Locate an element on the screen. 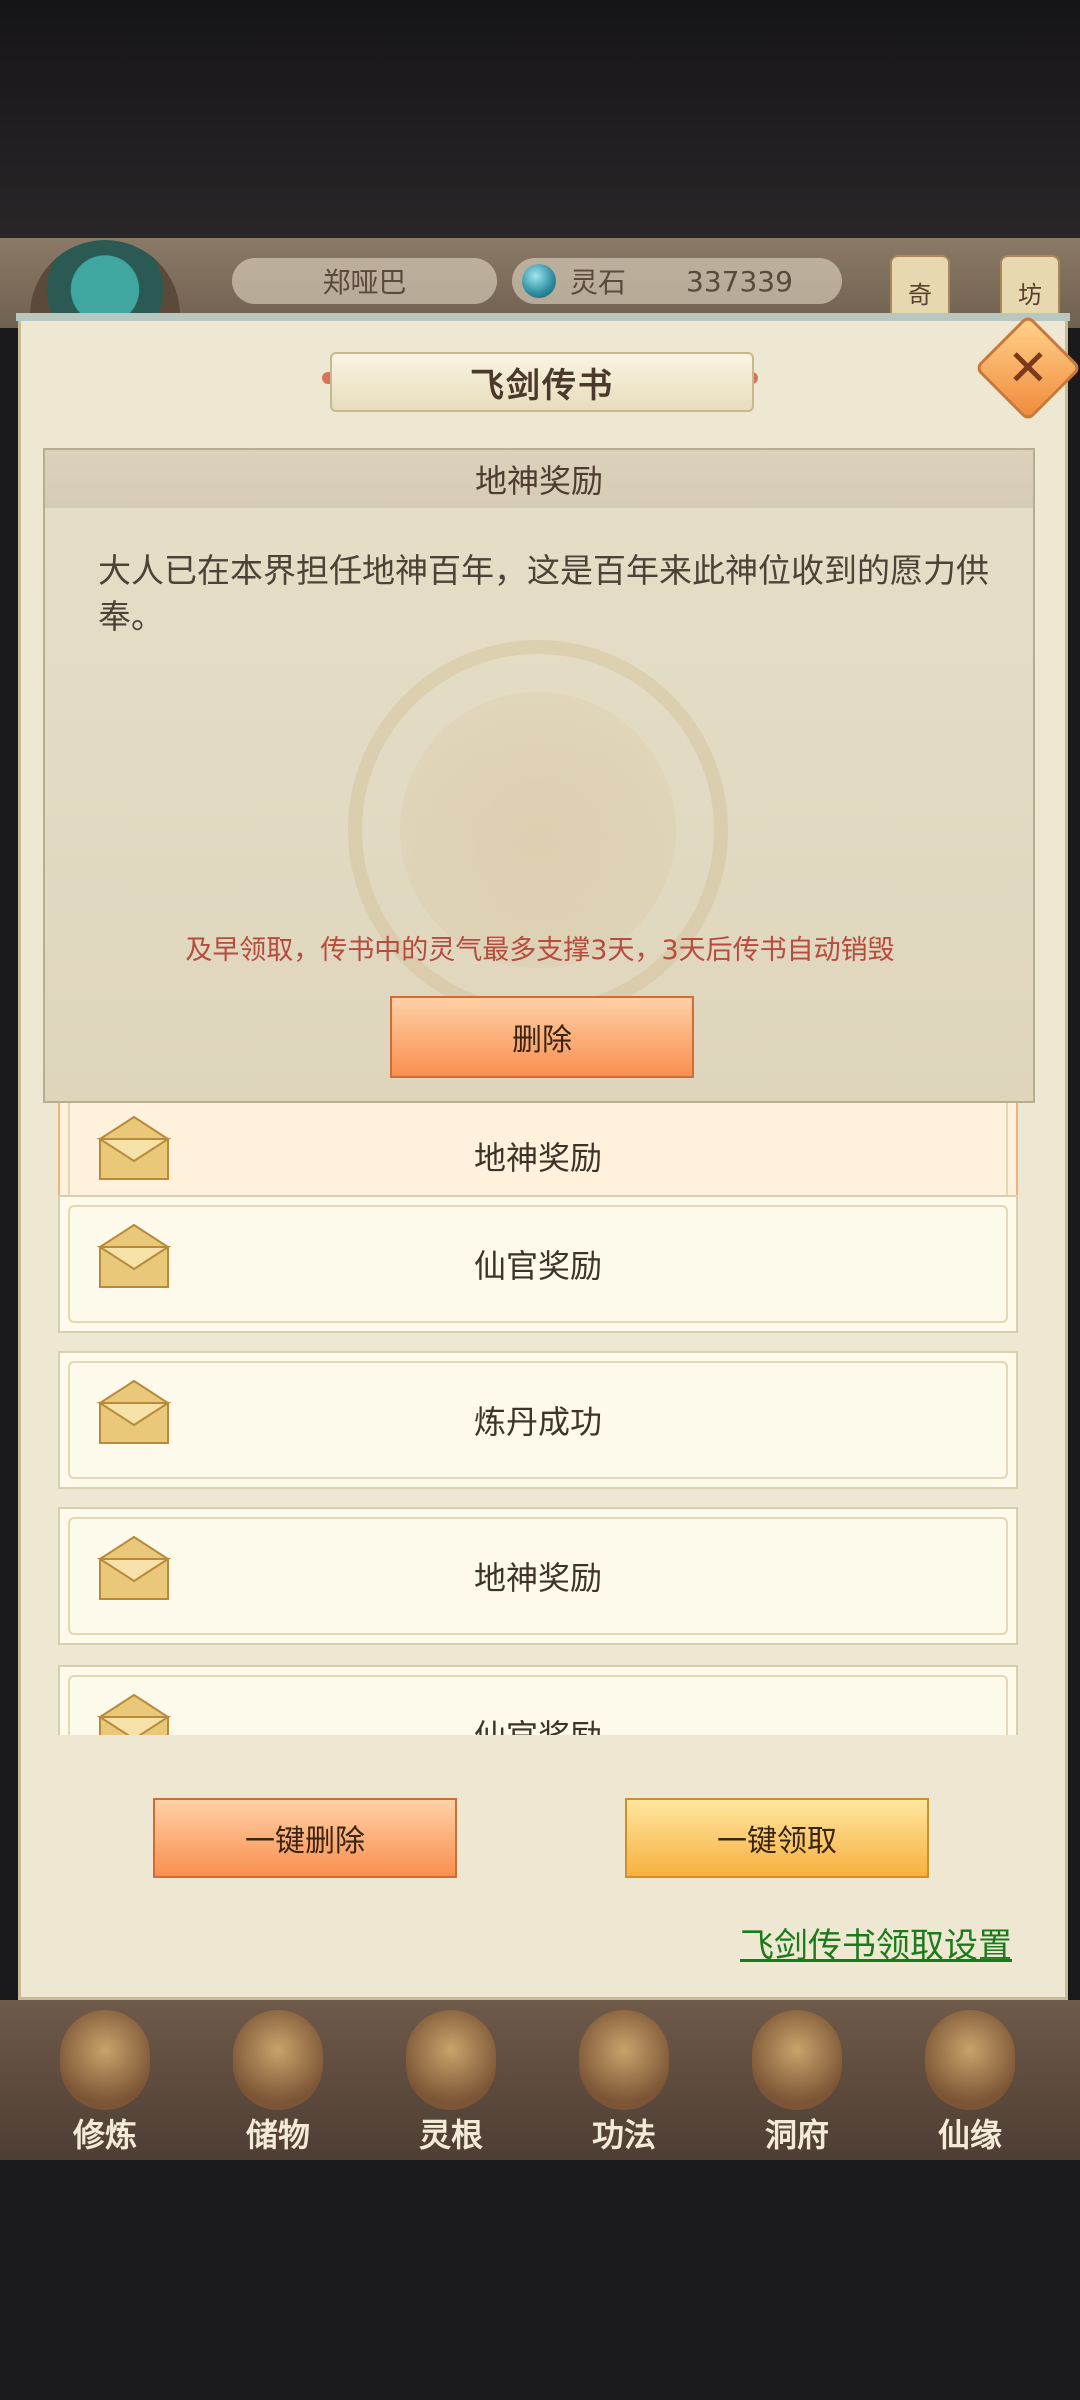  mail-item: 炼丹成功 is located at coordinates (538, 1420).